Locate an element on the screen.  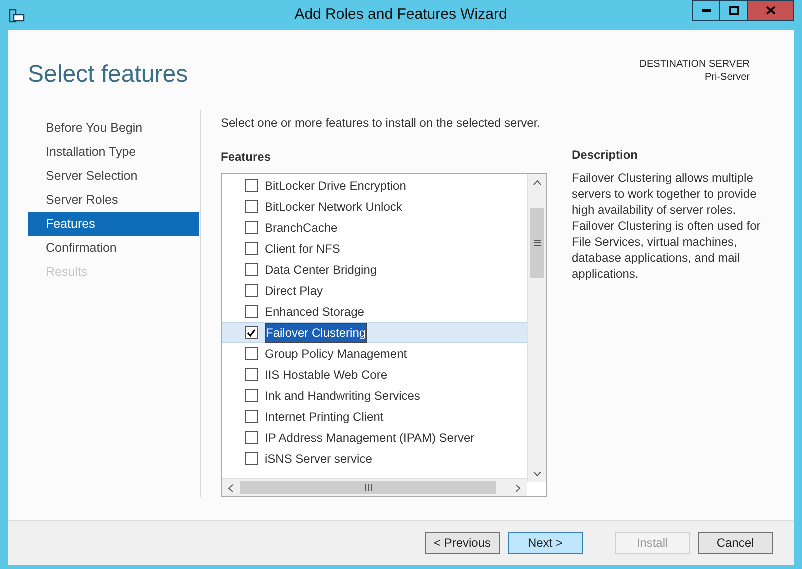
horizontal-scrollbar is located at coordinates (374, 487).